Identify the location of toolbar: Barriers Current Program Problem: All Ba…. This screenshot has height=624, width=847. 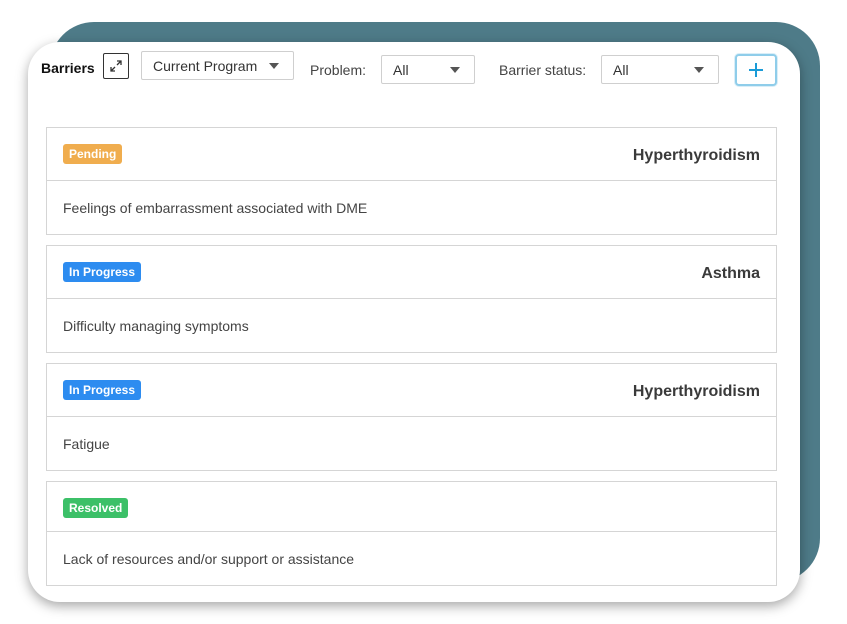
(414, 77).